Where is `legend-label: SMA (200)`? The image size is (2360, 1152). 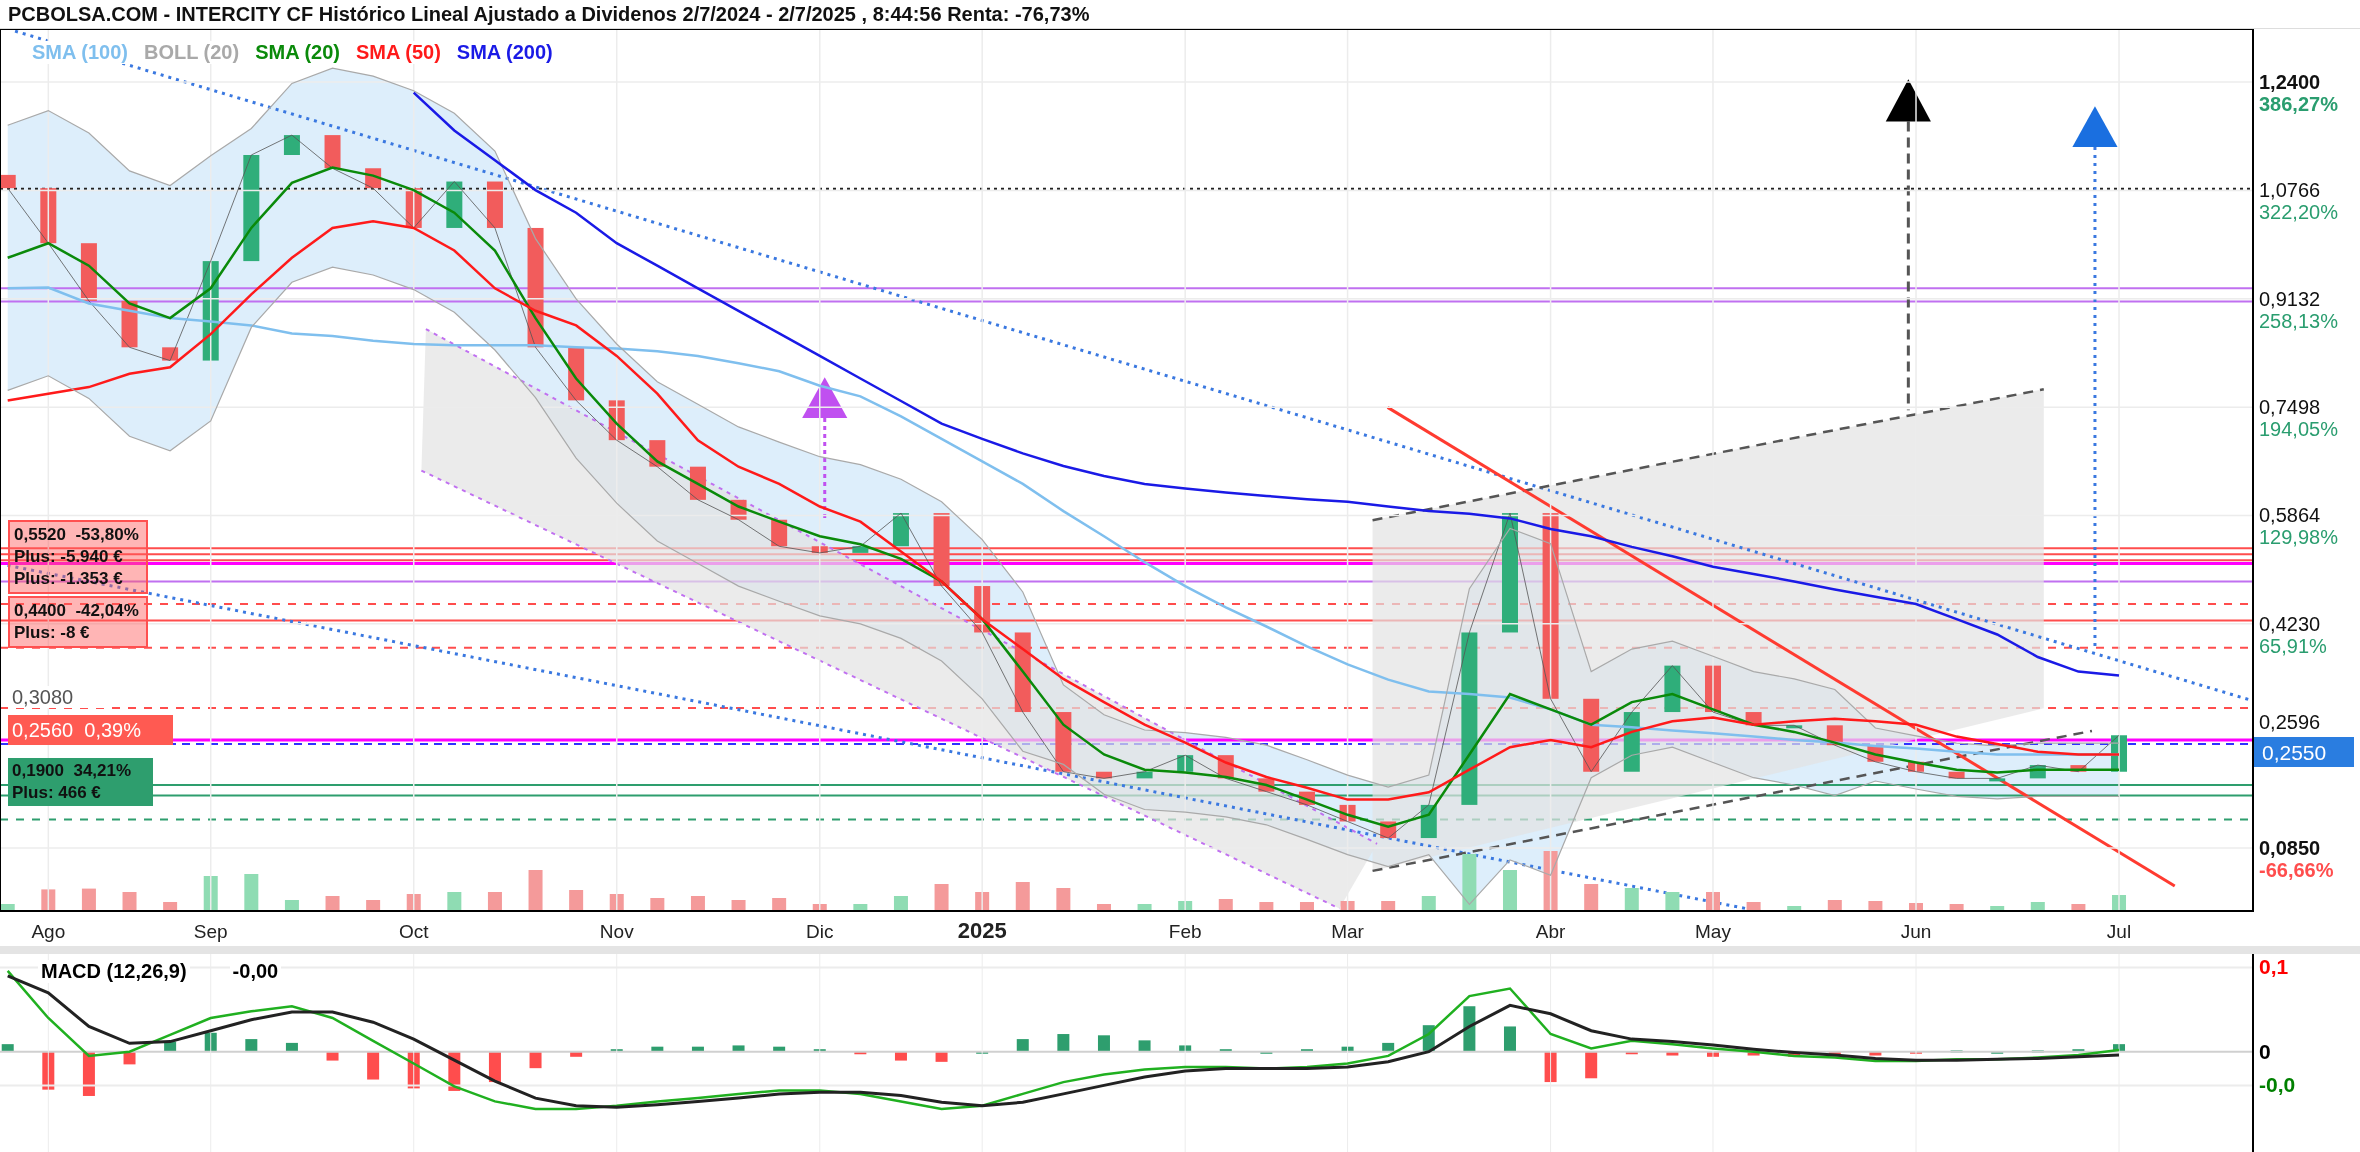
legend-label: SMA (200) is located at coordinates (504, 52).